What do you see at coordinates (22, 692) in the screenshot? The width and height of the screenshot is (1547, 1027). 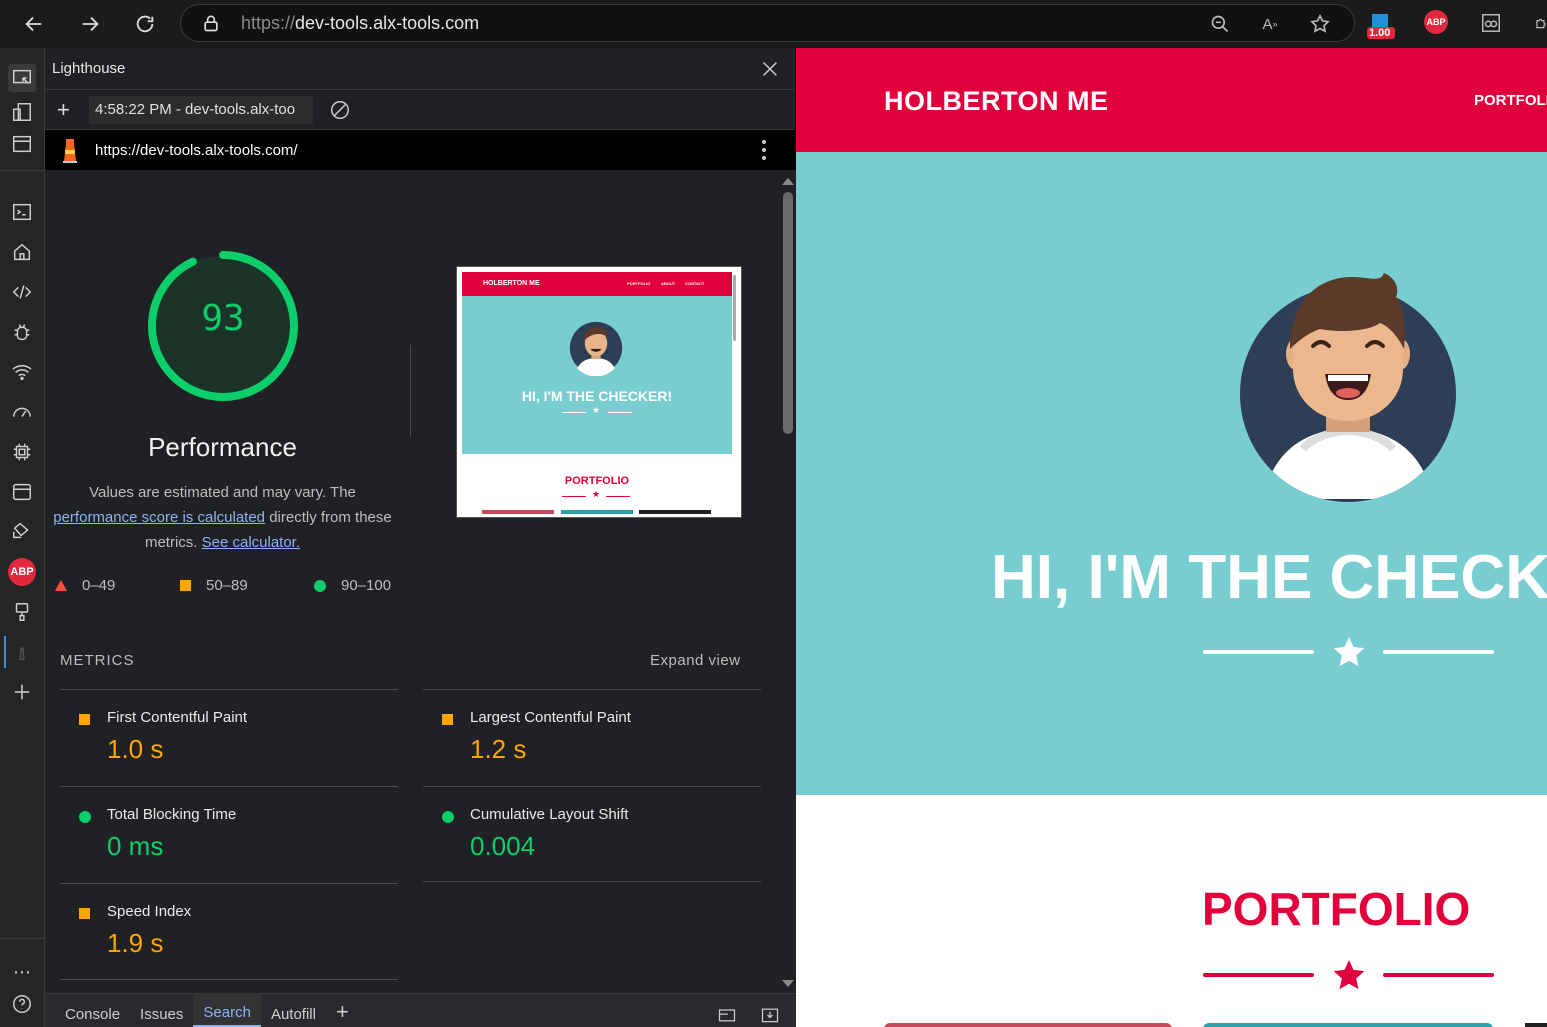 I see `add-tool-icon` at bounding box center [22, 692].